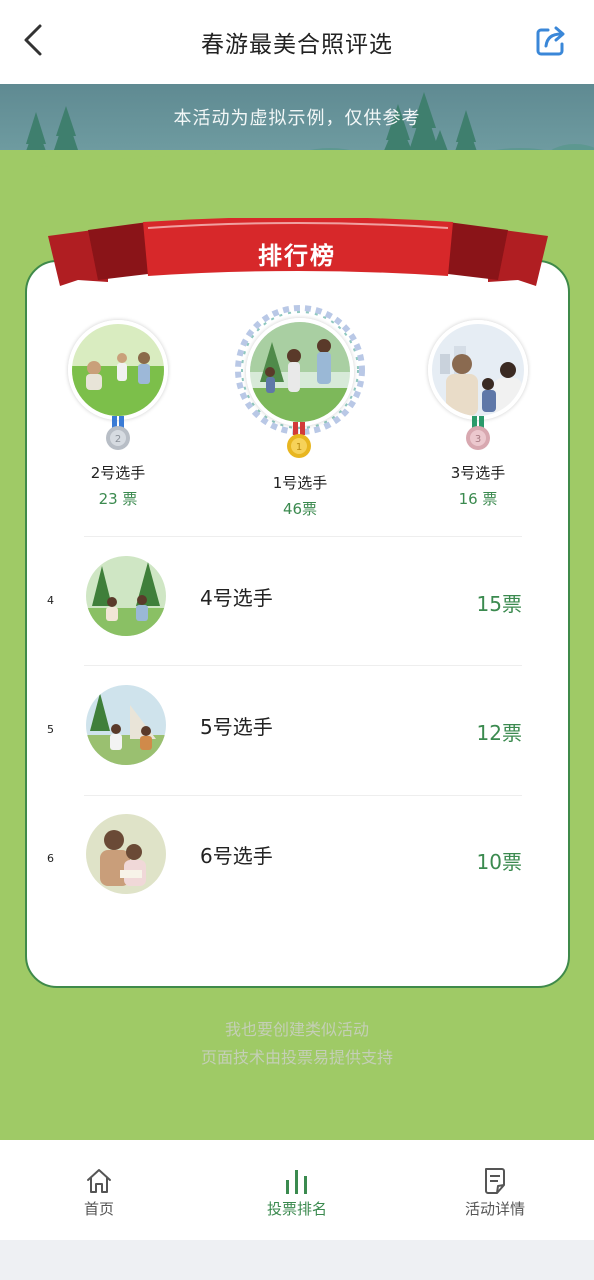  Describe the element at coordinates (236, 856) in the screenshot. I see `contestant-name: 6号选手` at that location.